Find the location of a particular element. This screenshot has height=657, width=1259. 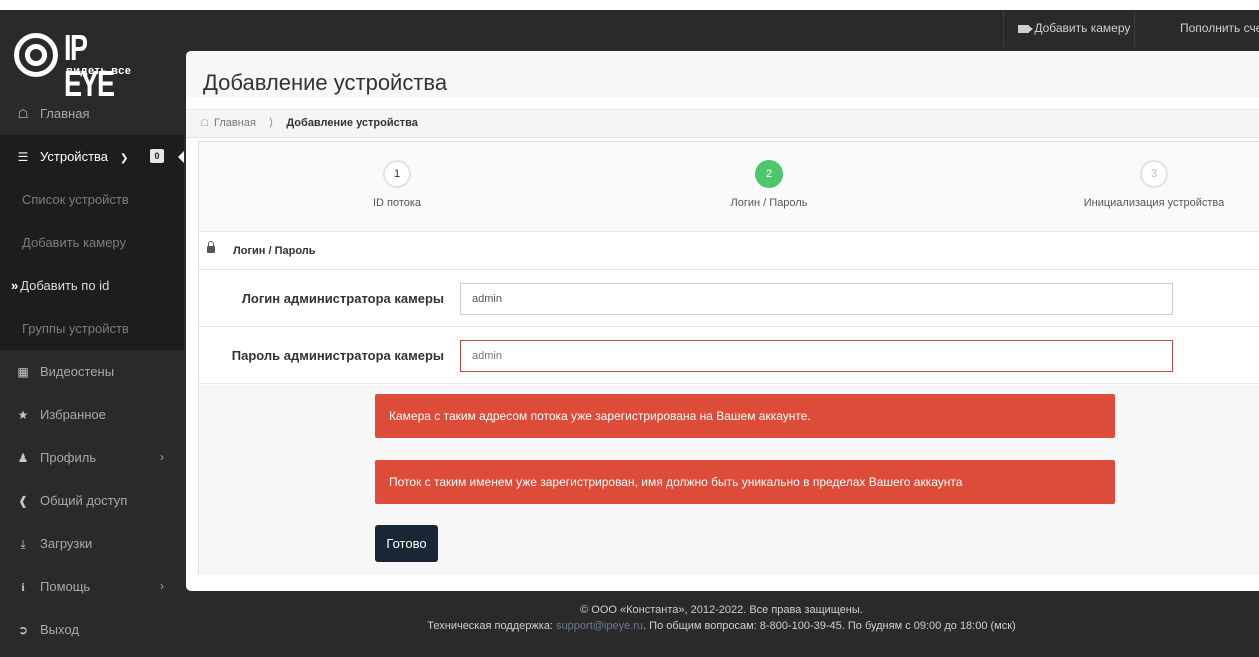

step-label: ID потока is located at coordinates (397, 203).